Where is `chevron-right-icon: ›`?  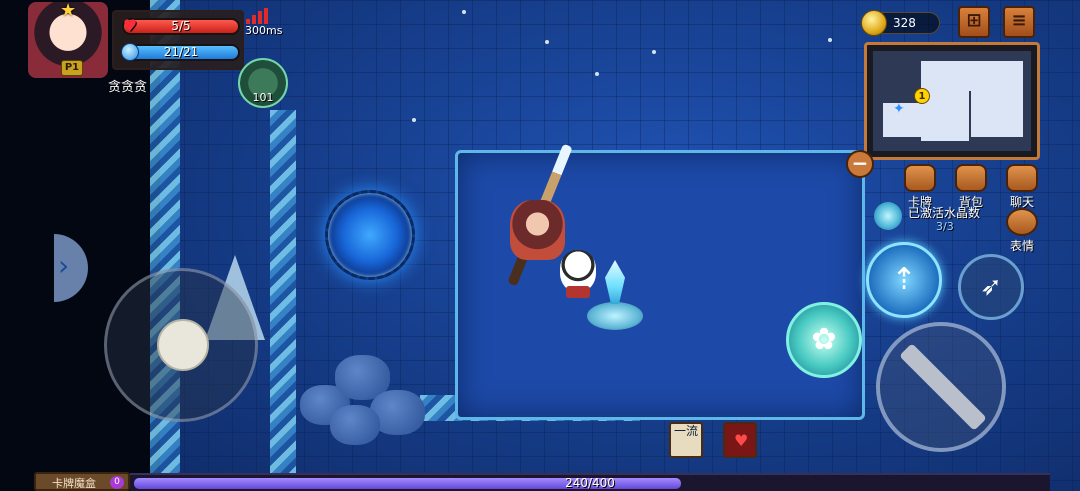 chevron-right-icon: › is located at coordinates (64, 265).